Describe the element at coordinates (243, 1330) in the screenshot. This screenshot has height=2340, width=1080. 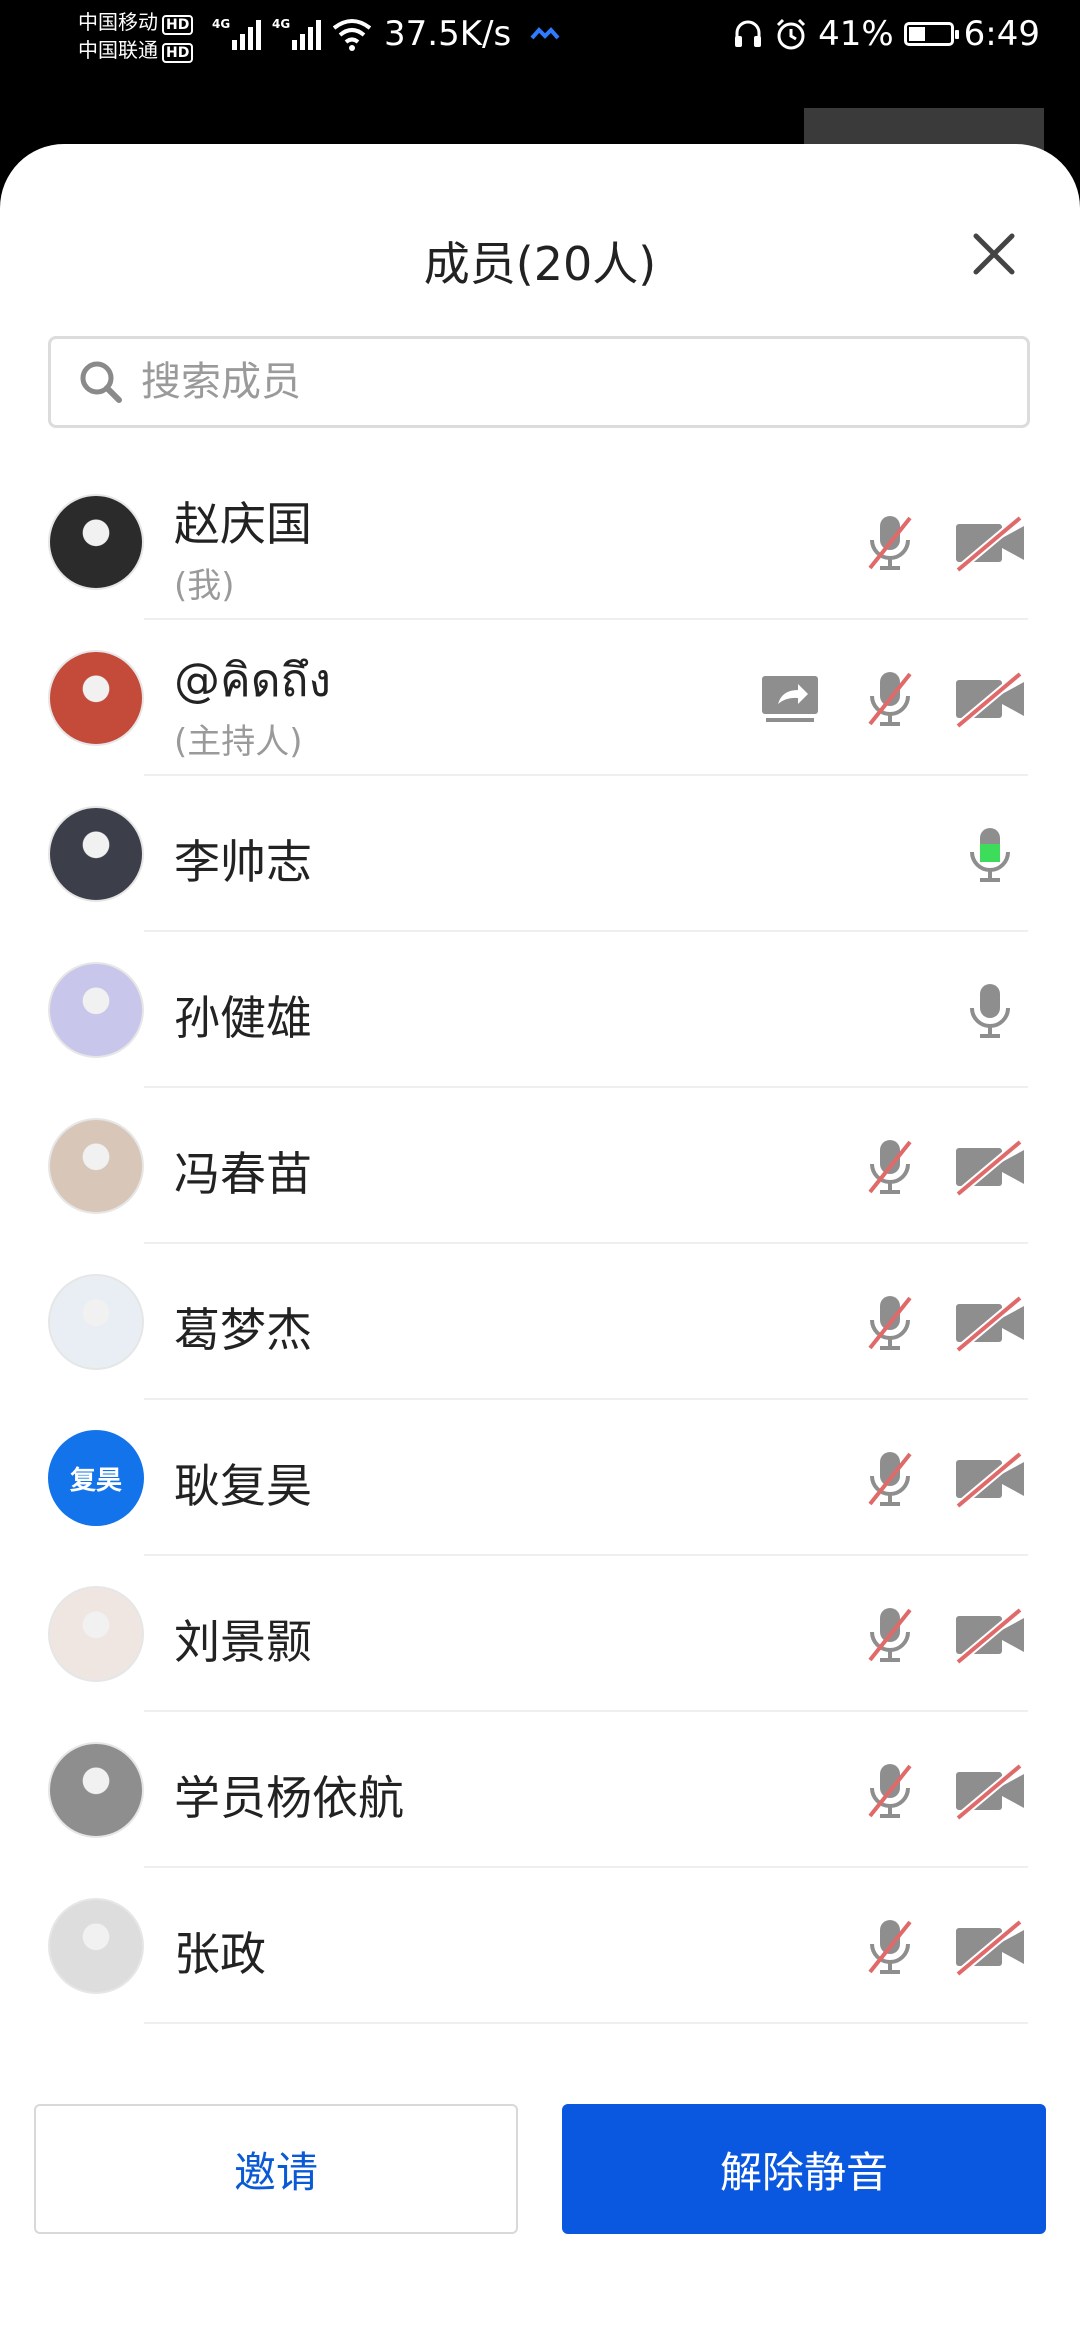
I see `member-name: 葛梦杰` at that location.